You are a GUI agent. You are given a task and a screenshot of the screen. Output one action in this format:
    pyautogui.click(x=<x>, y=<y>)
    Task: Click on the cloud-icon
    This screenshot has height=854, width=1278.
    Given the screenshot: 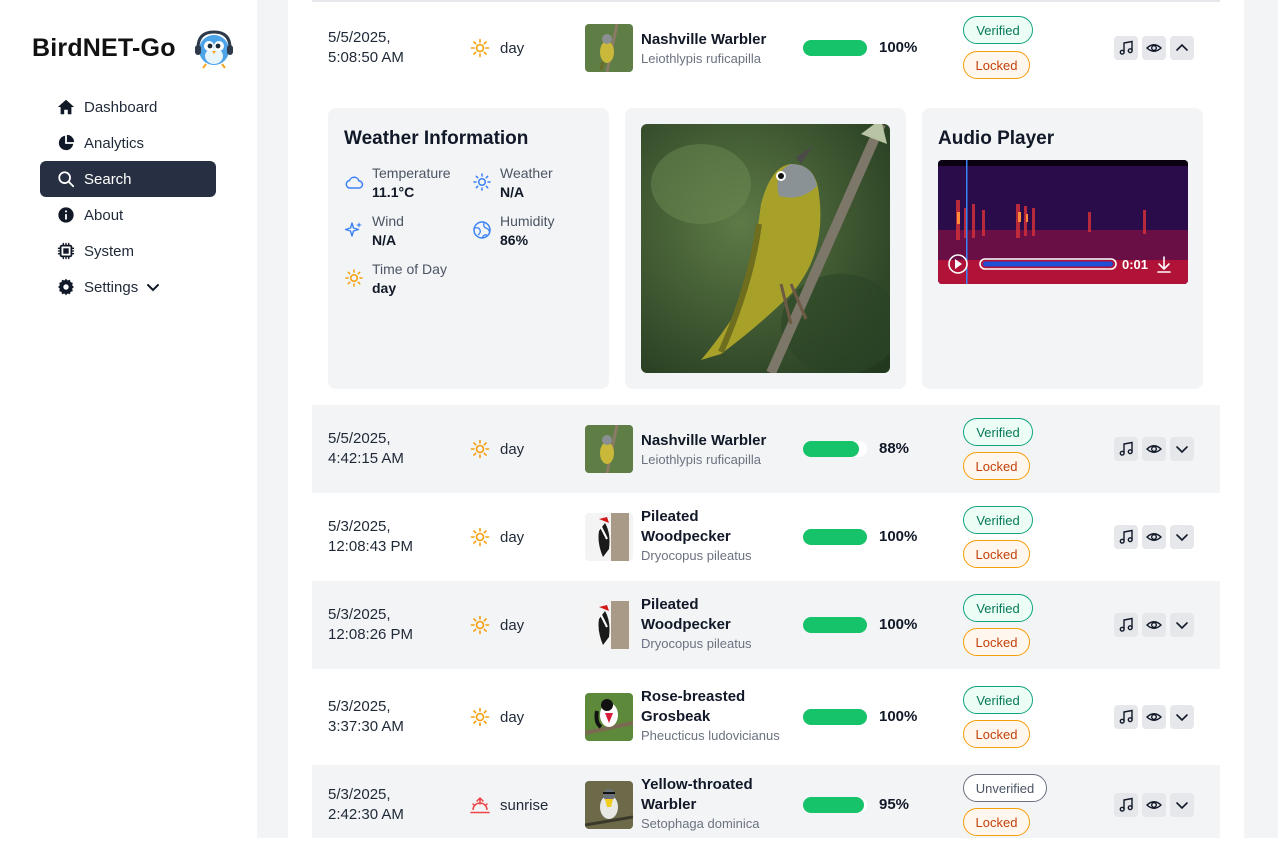 What is the action you would take?
    pyautogui.click(x=354, y=182)
    